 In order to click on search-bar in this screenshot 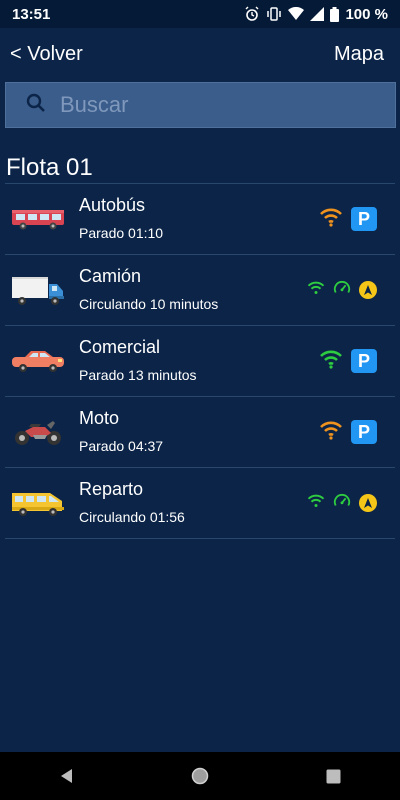, I will do `click(200, 105)`.